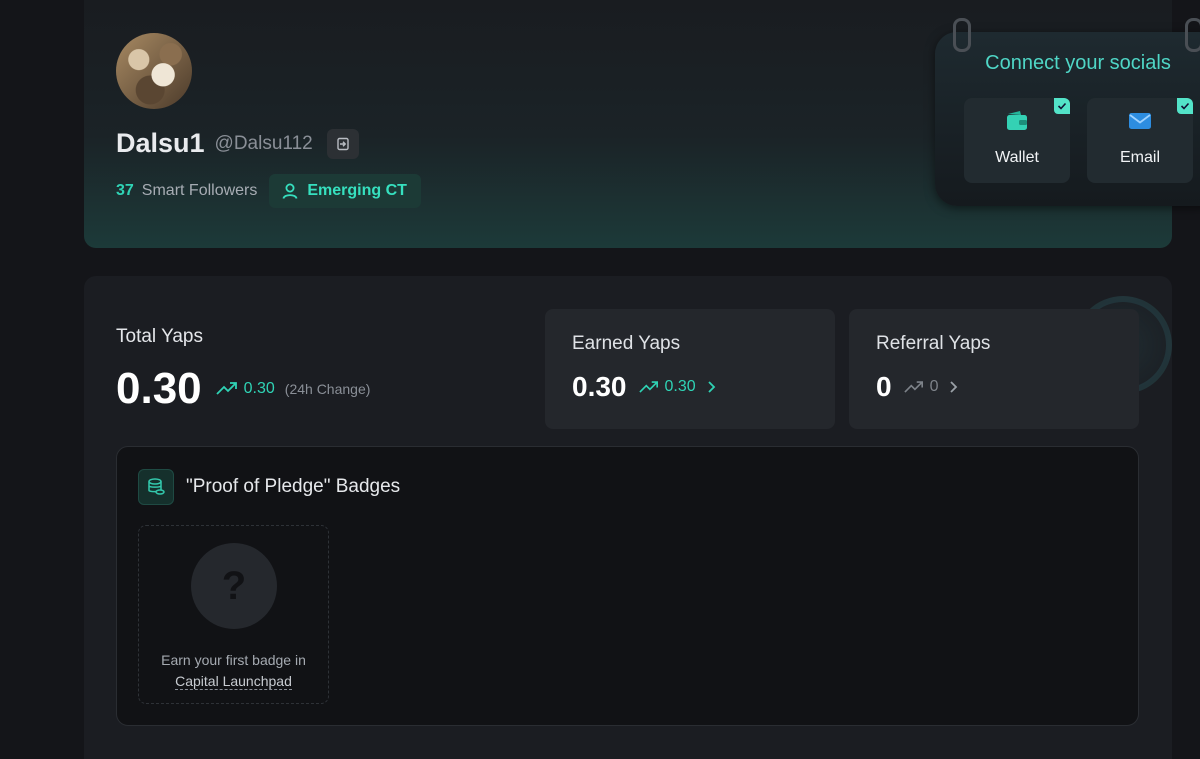 The image size is (1200, 759). I want to click on referral-yaps-tile: Referral Yaps 0 0, so click(994, 369).